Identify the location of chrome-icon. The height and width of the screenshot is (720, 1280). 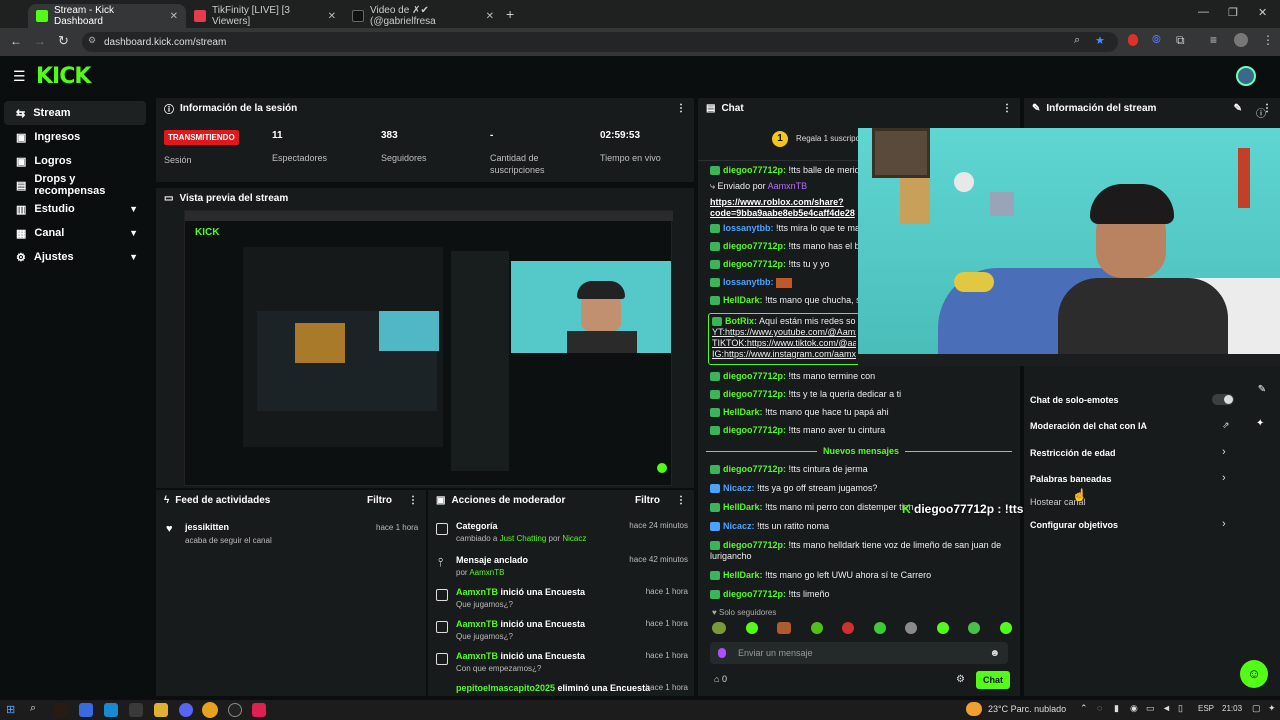
(210, 710).